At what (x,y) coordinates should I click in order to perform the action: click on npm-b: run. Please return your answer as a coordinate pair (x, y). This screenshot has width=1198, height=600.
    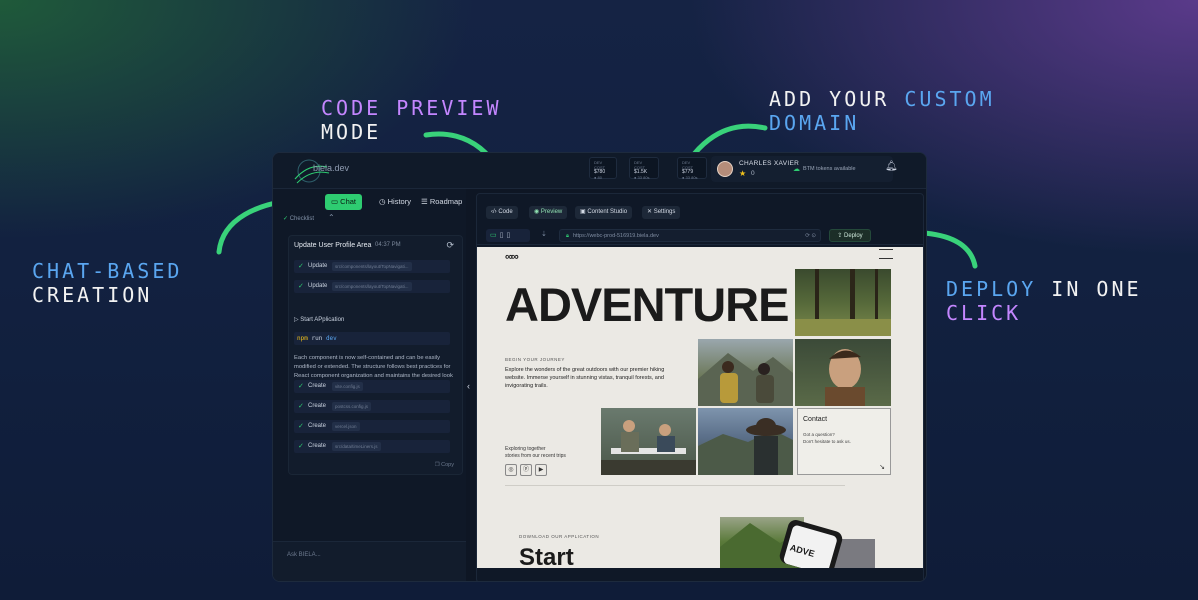
    Looking at the image, I should click on (317, 338).